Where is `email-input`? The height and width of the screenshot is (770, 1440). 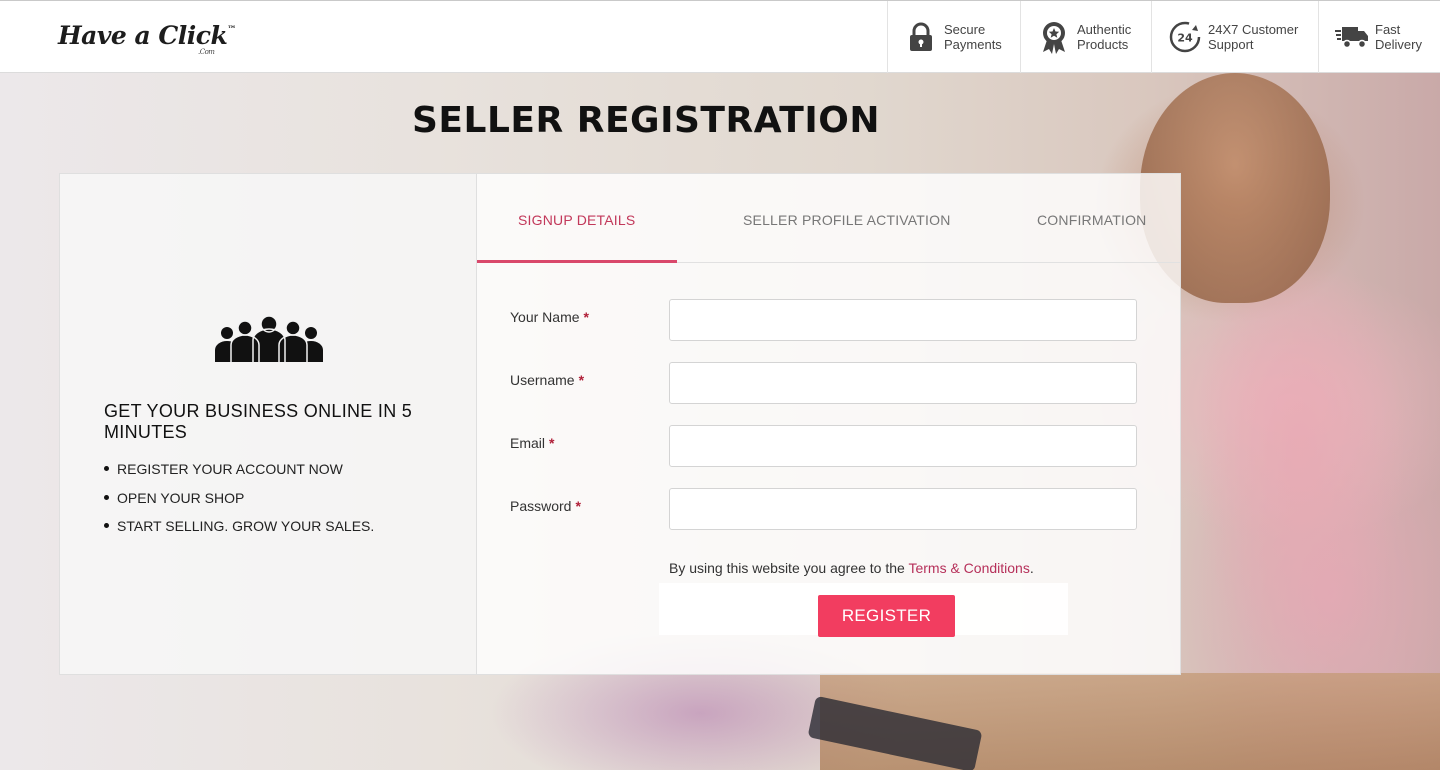
email-input is located at coordinates (903, 446).